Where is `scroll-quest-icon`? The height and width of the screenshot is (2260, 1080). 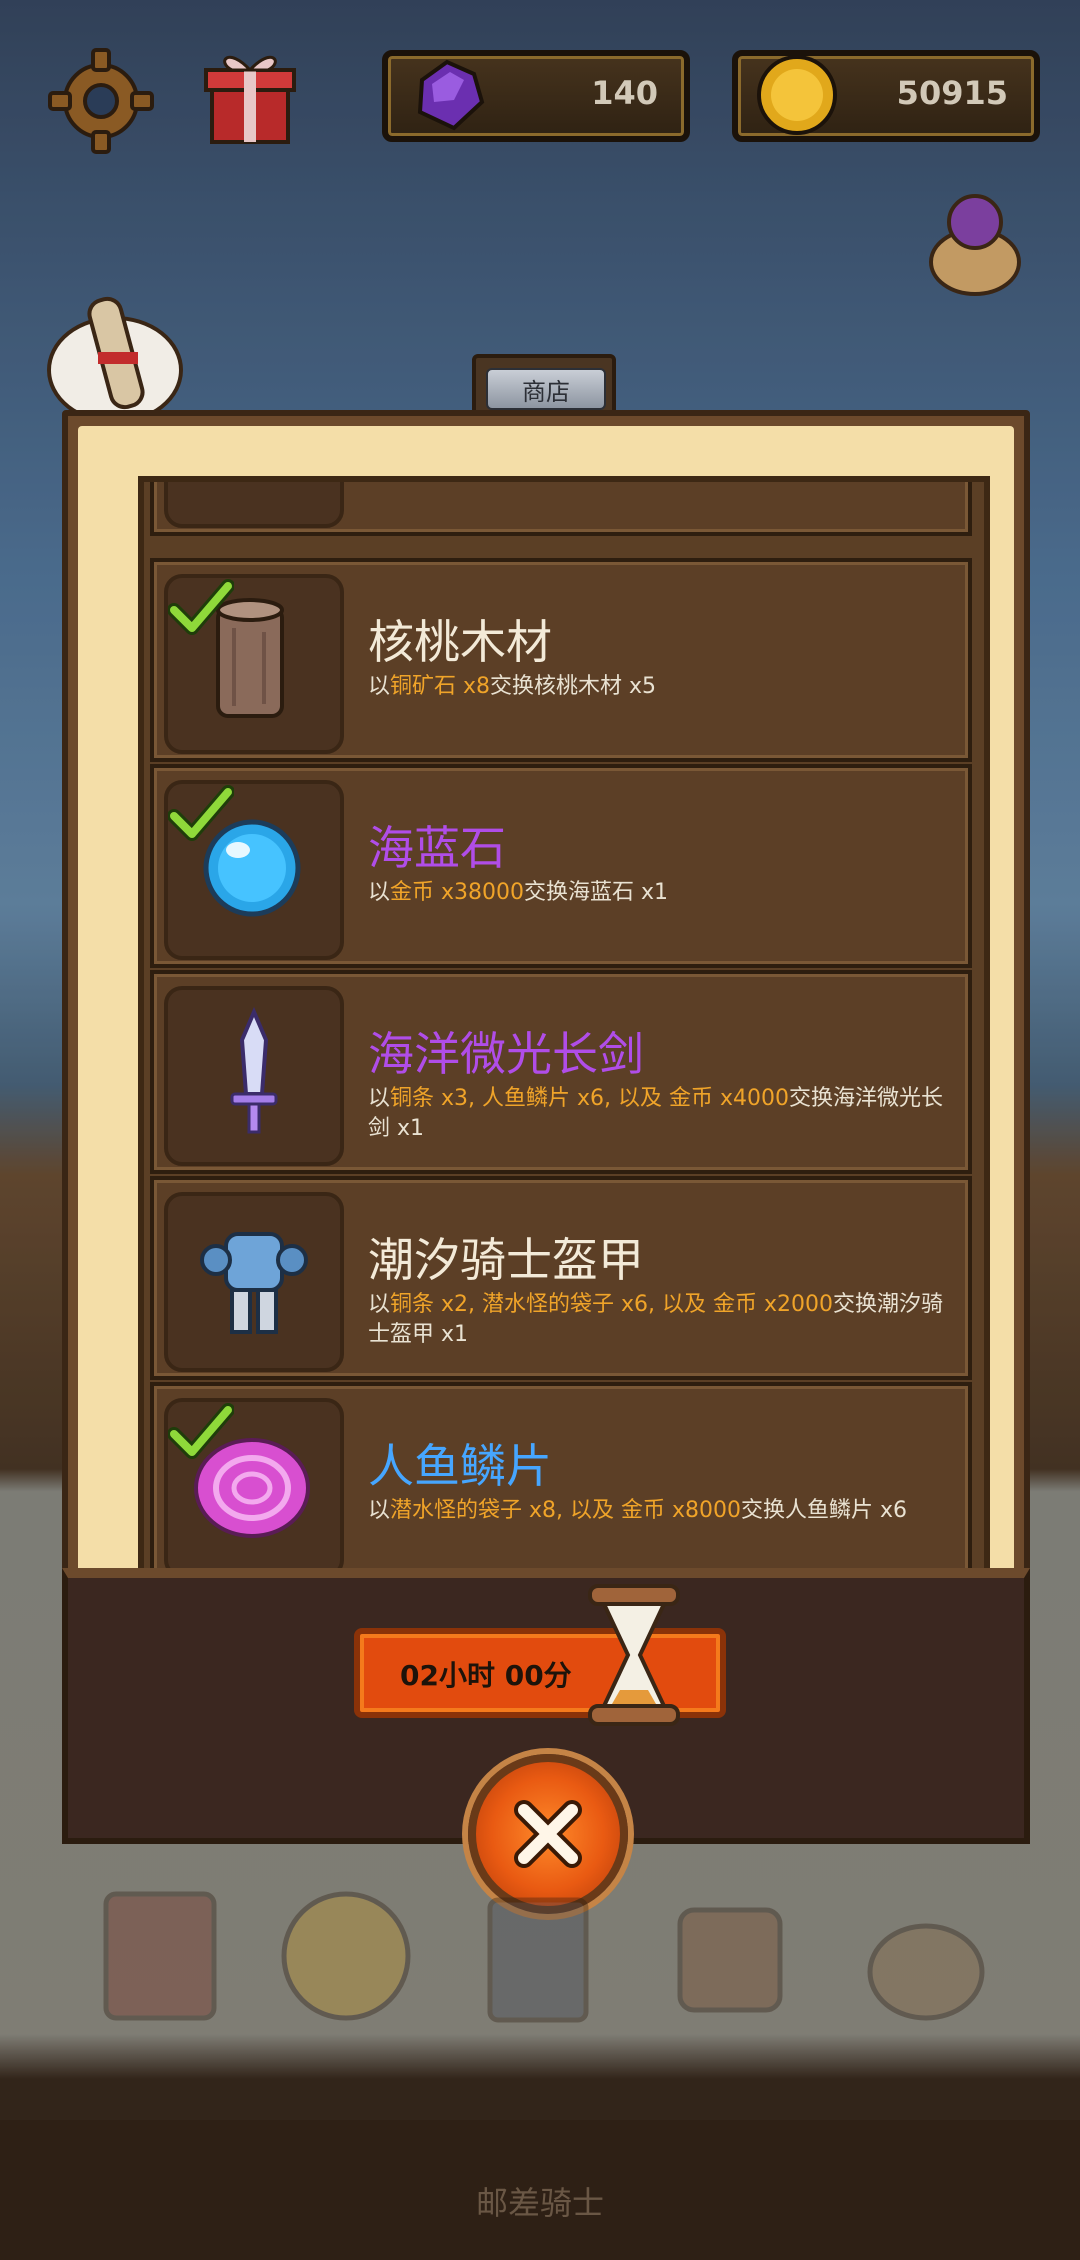
scroll-quest-icon is located at coordinates (115, 360).